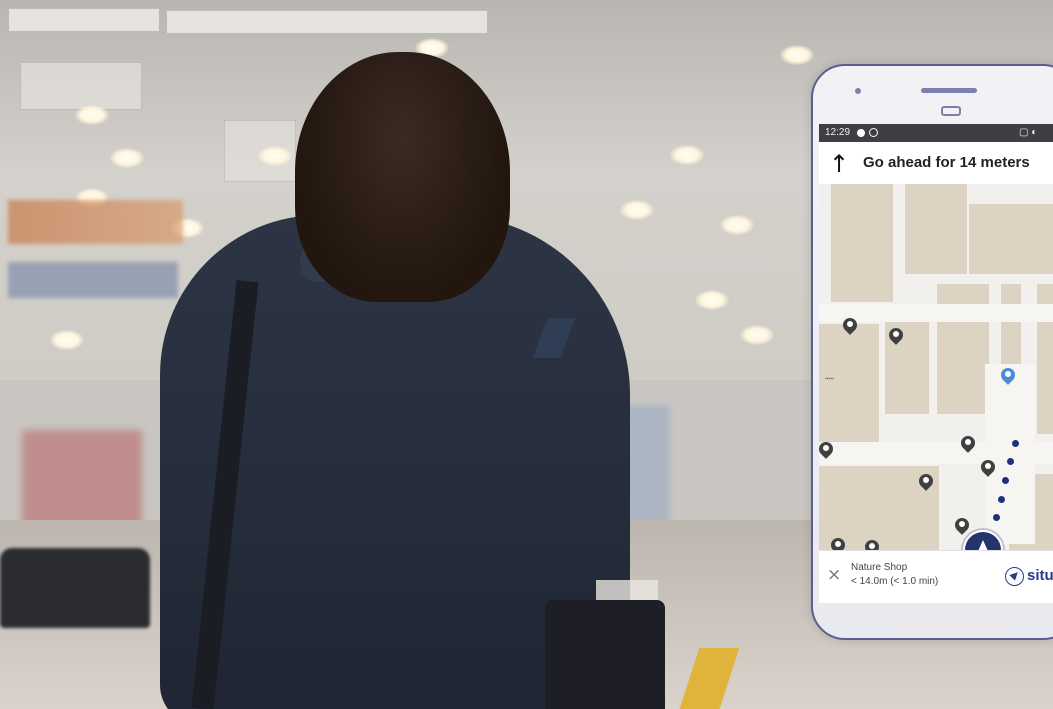 This screenshot has height=709, width=1053. I want to click on map-label: ▪▪▪▪▪, so click(829, 379).